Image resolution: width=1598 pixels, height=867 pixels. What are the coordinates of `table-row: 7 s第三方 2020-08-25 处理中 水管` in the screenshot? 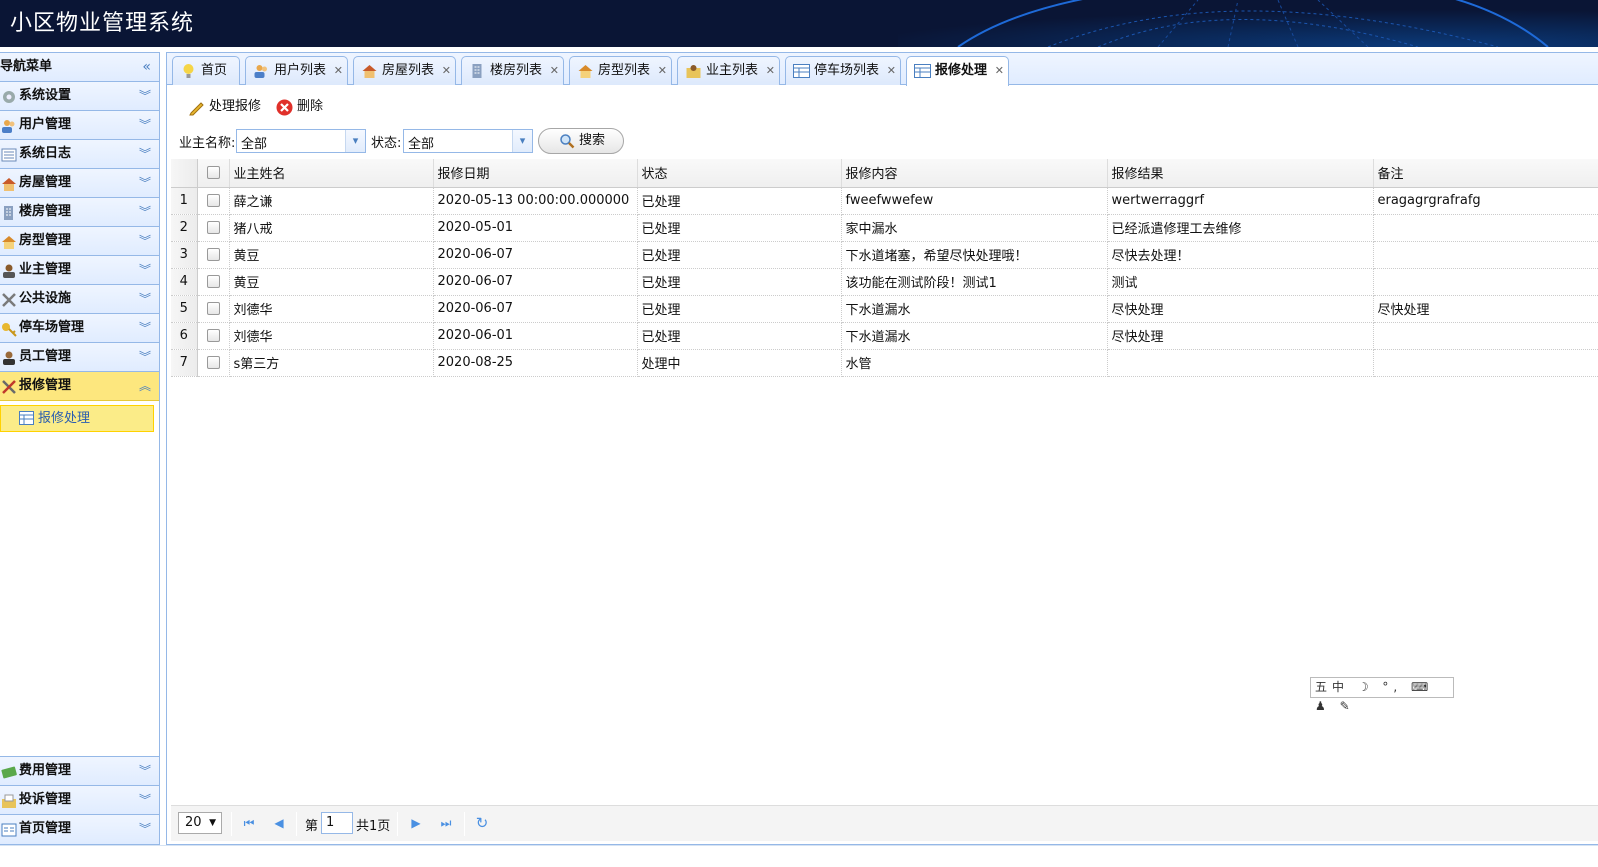 It's located at (884, 363).